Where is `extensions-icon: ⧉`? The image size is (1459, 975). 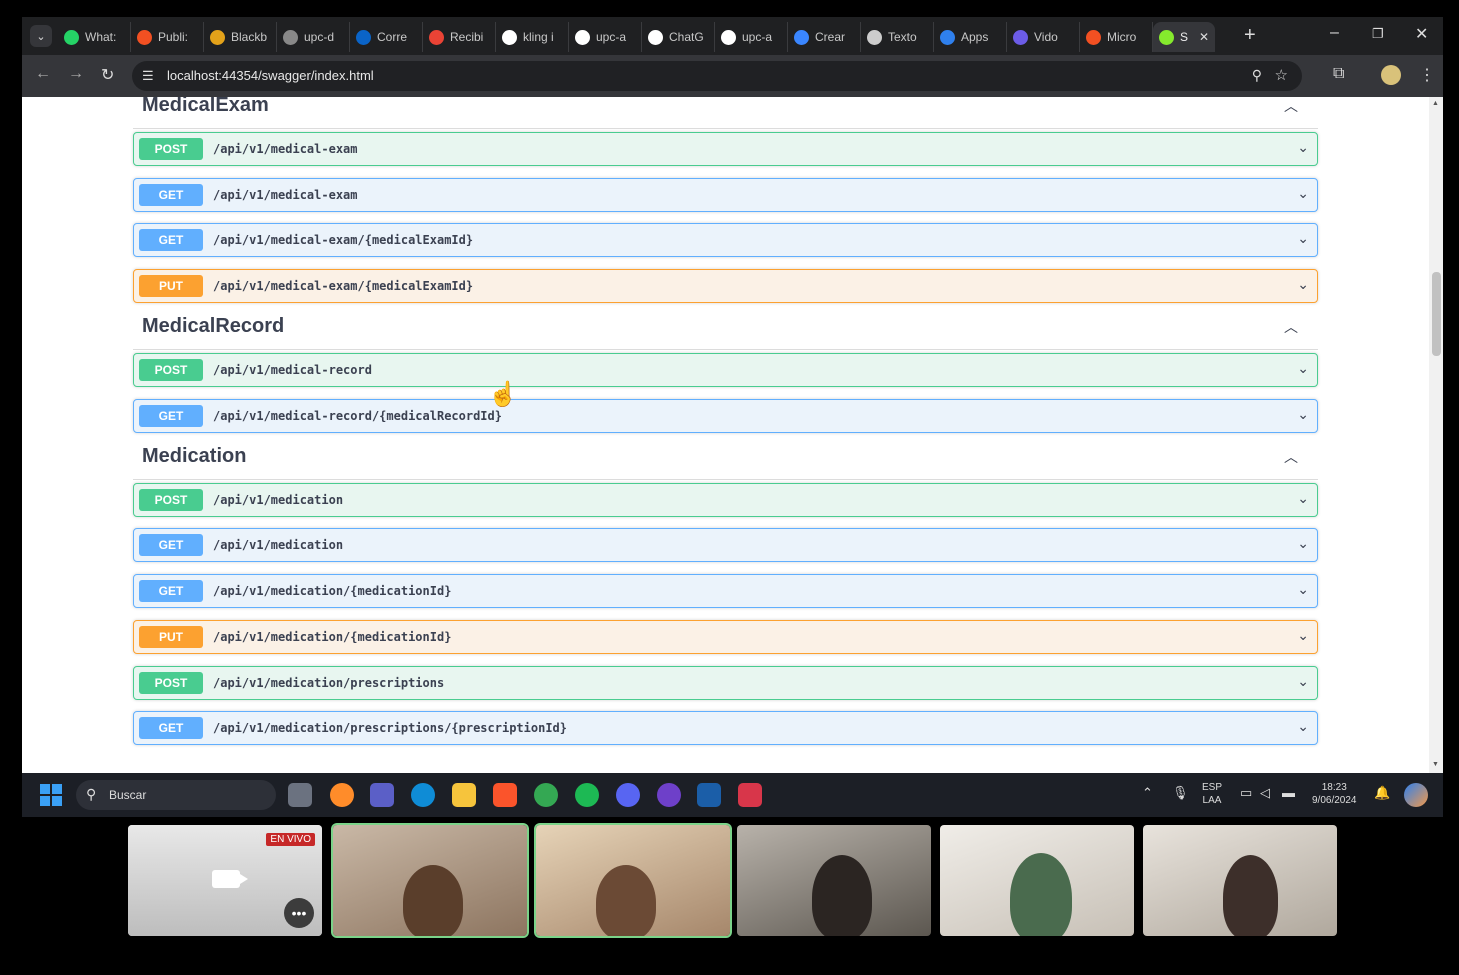 extensions-icon: ⧉ is located at coordinates (1338, 74).